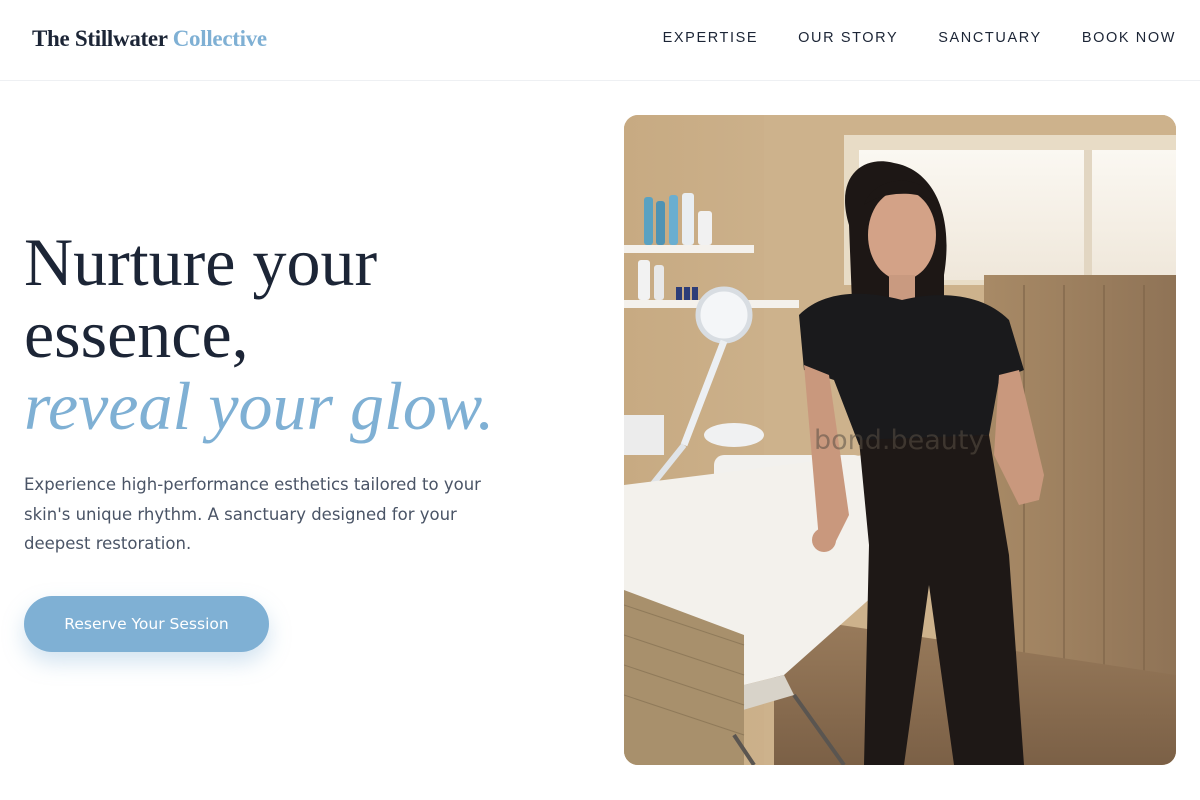  I want to click on nav-link-expertise: EXPERTISE, so click(711, 38).